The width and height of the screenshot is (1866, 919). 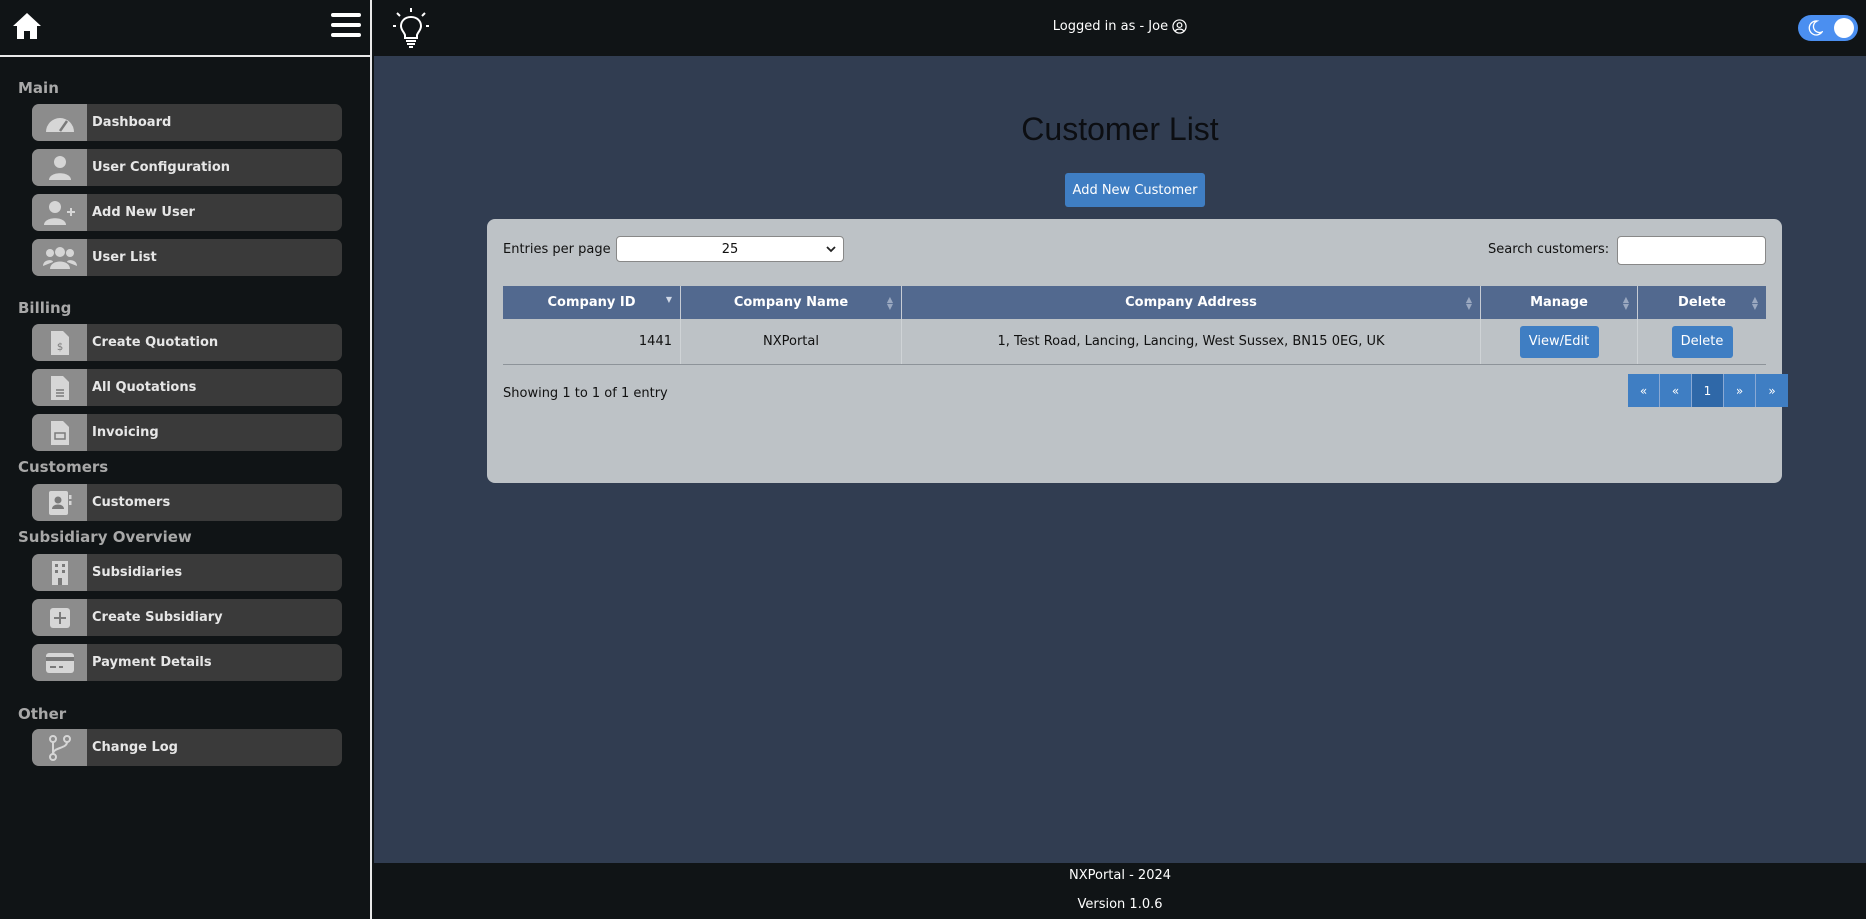 What do you see at coordinates (59, 662) in the screenshot?
I see `credit-card-icon` at bounding box center [59, 662].